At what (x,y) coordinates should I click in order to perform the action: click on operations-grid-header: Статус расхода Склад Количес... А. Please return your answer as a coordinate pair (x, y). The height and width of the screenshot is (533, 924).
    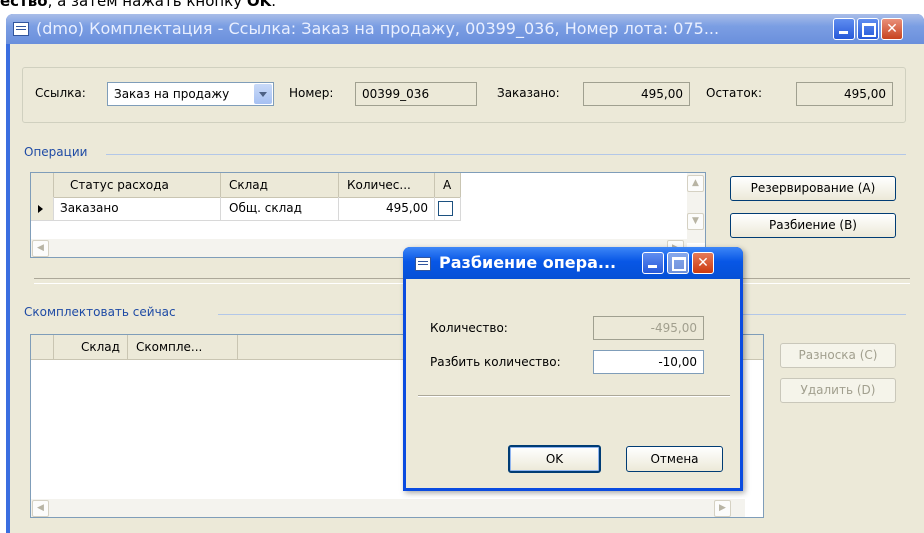
    Looking at the image, I should click on (246, 185).